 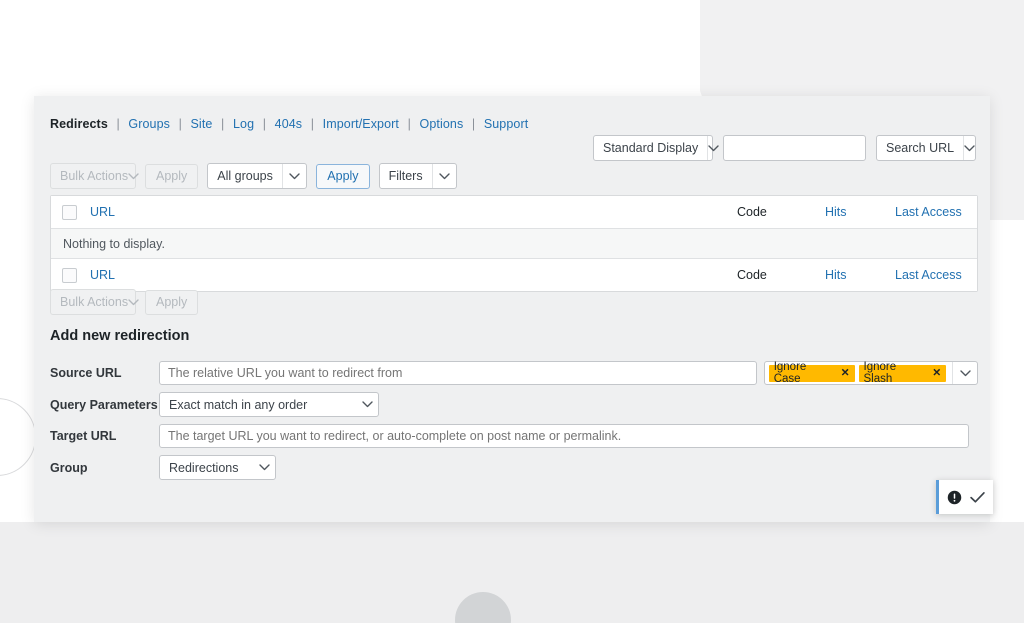 I want to click on select-all-checkbox-top, so click(x=69, y=212).